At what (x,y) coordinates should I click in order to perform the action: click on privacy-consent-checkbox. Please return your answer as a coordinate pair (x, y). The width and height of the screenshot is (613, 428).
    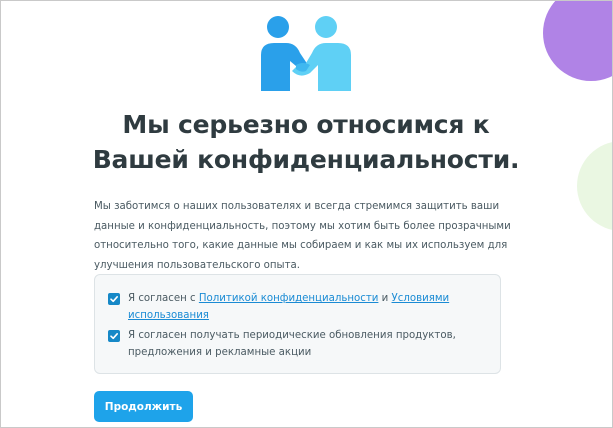
    Looking at the image, I should click on (114, 299).